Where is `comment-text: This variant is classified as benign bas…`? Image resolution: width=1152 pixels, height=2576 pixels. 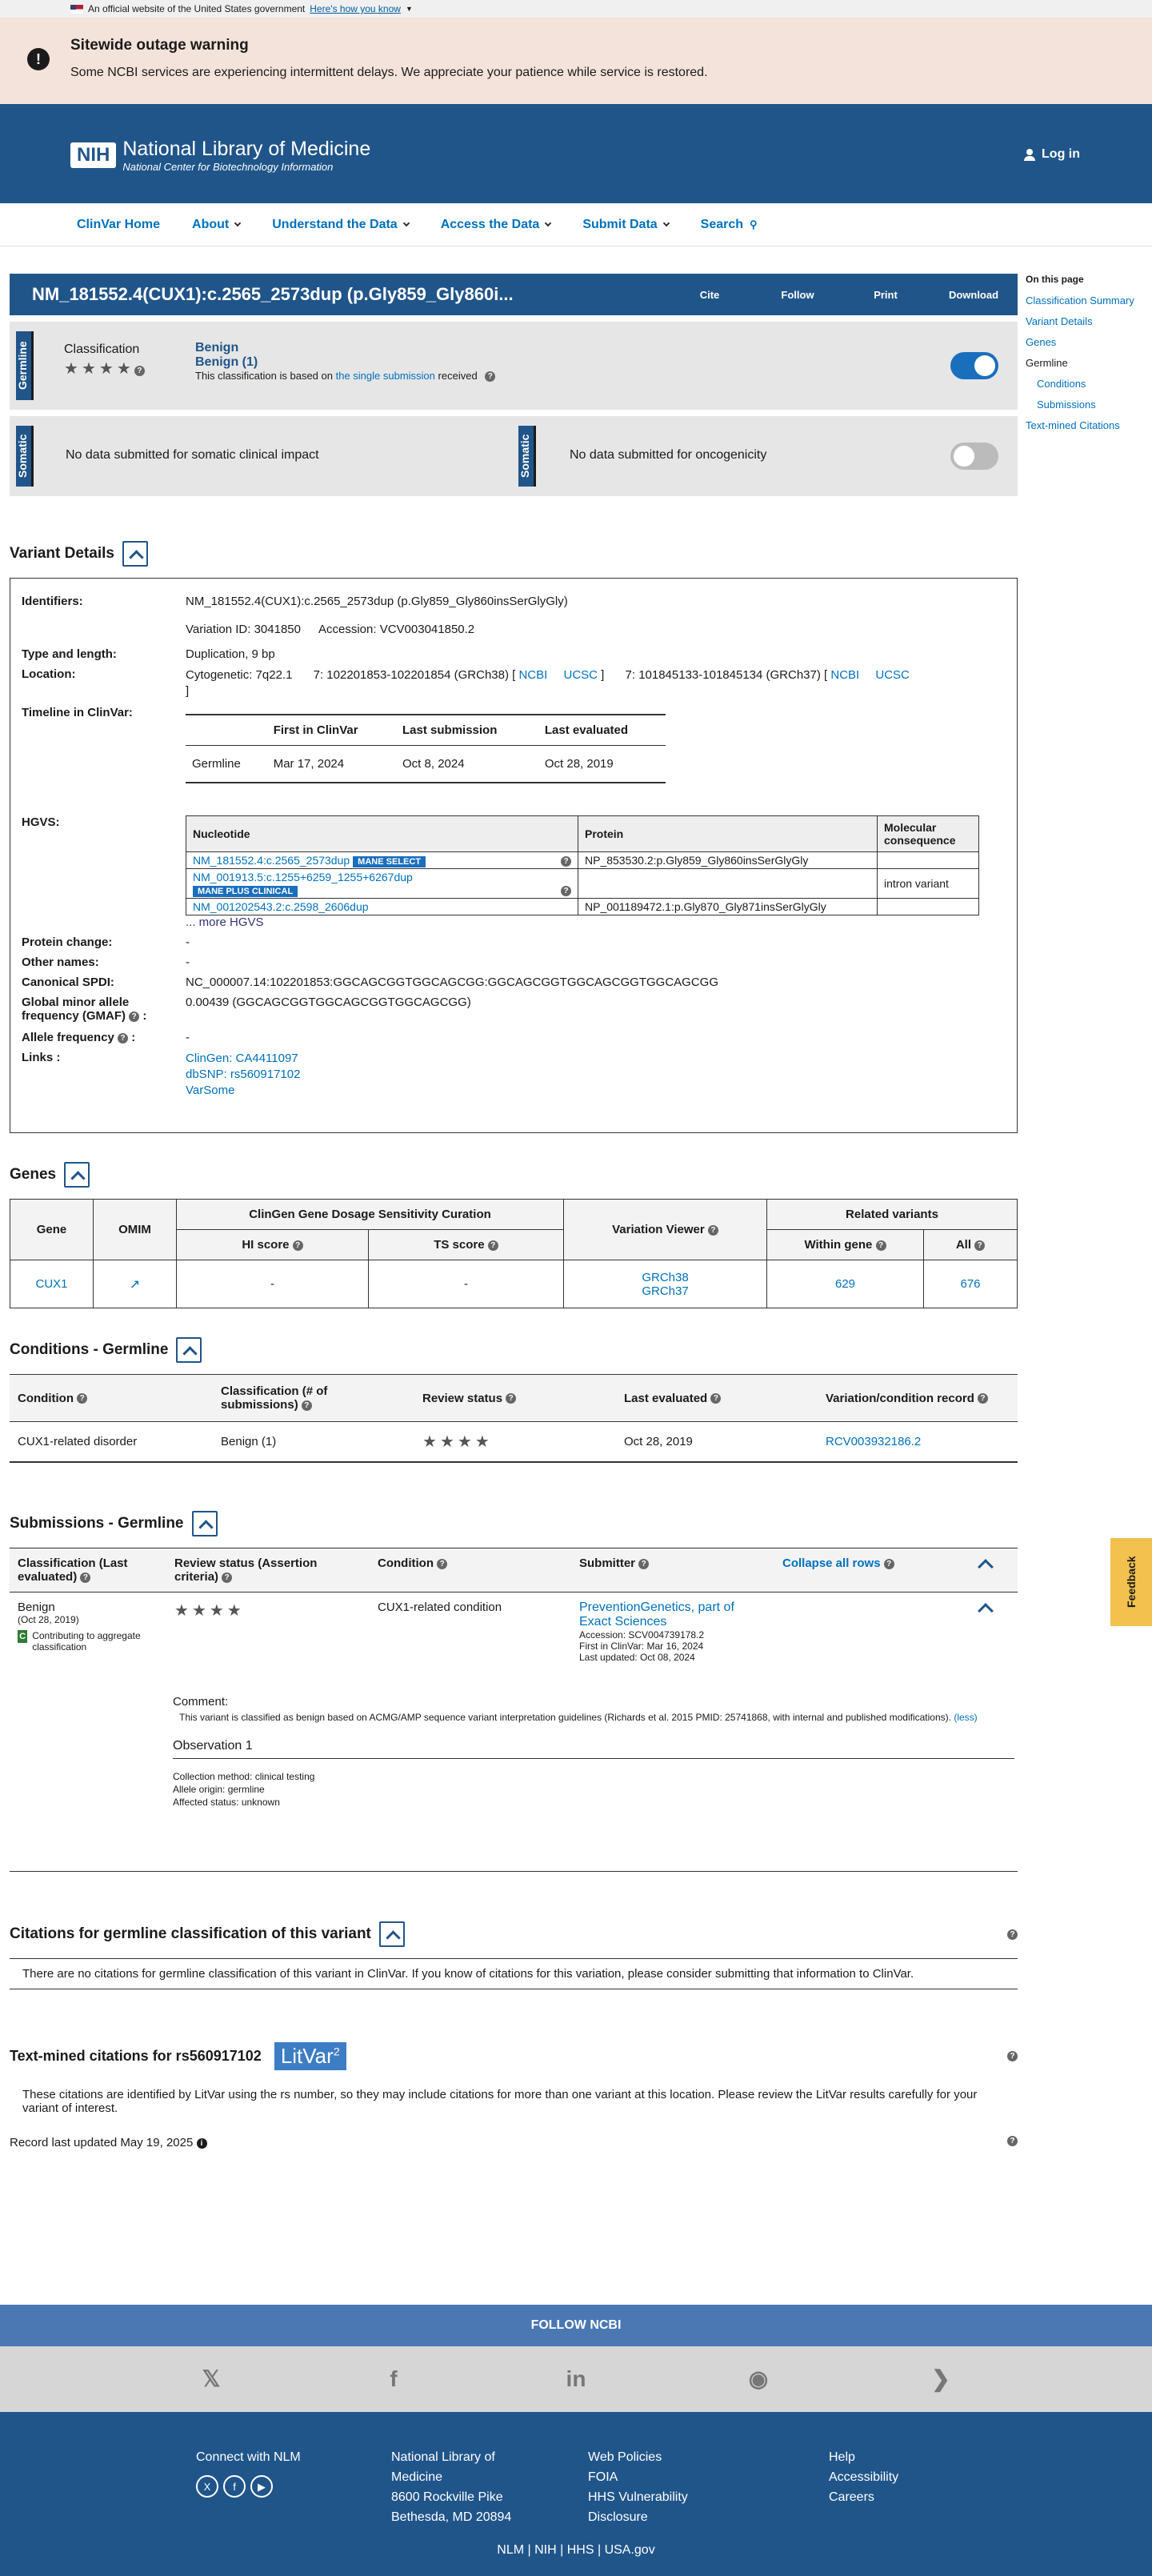 comment-text: This variant is classified as benign bas… is located at coordinates (565, 1717).